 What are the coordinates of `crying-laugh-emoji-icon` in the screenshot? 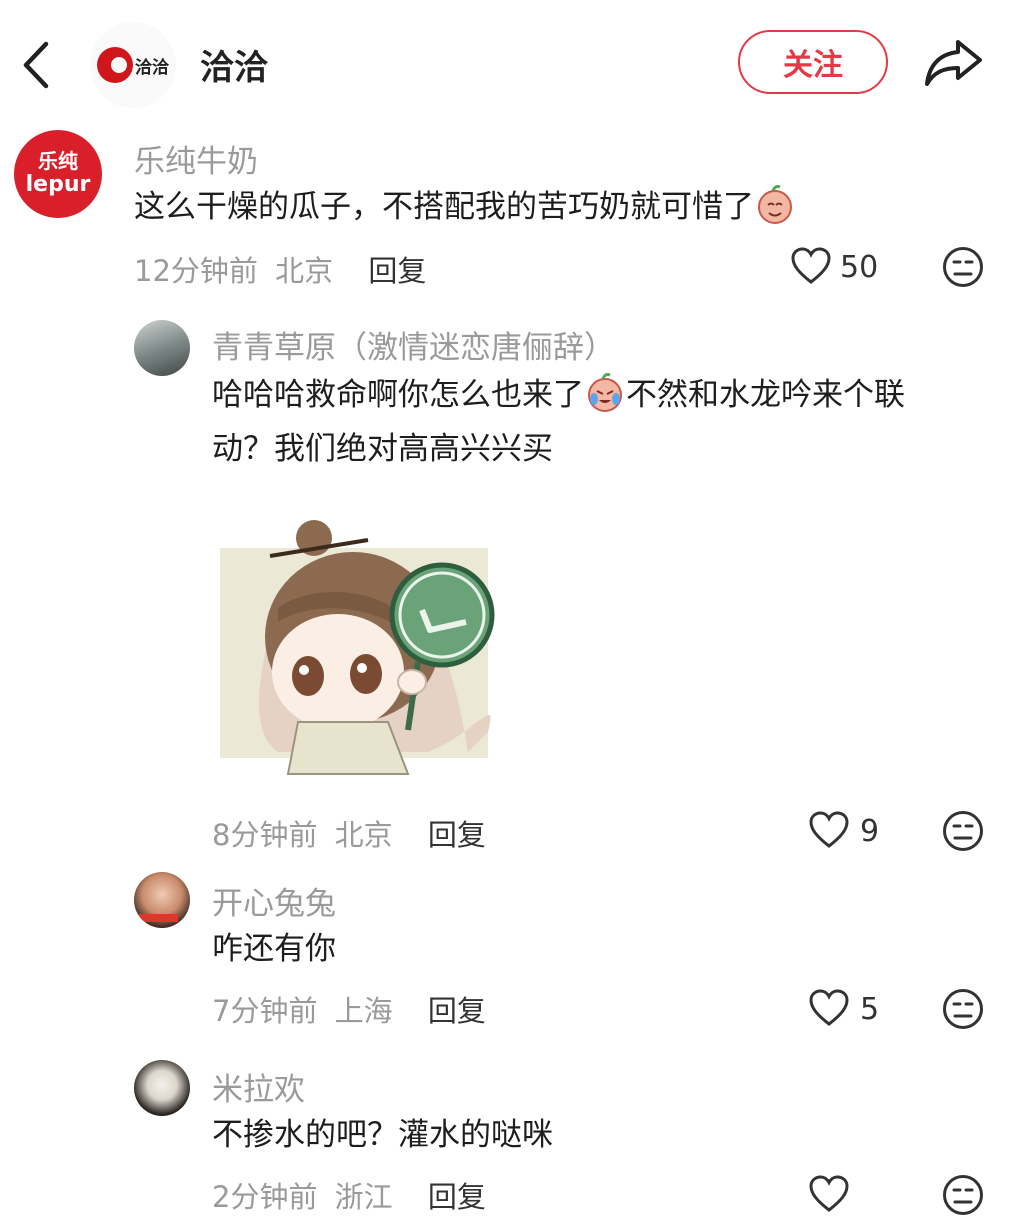 It's located at (605, 392).